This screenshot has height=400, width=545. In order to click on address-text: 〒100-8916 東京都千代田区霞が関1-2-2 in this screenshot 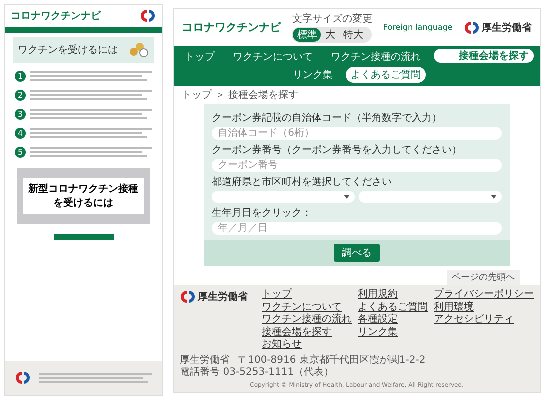, I will do `click(332, 360)`.